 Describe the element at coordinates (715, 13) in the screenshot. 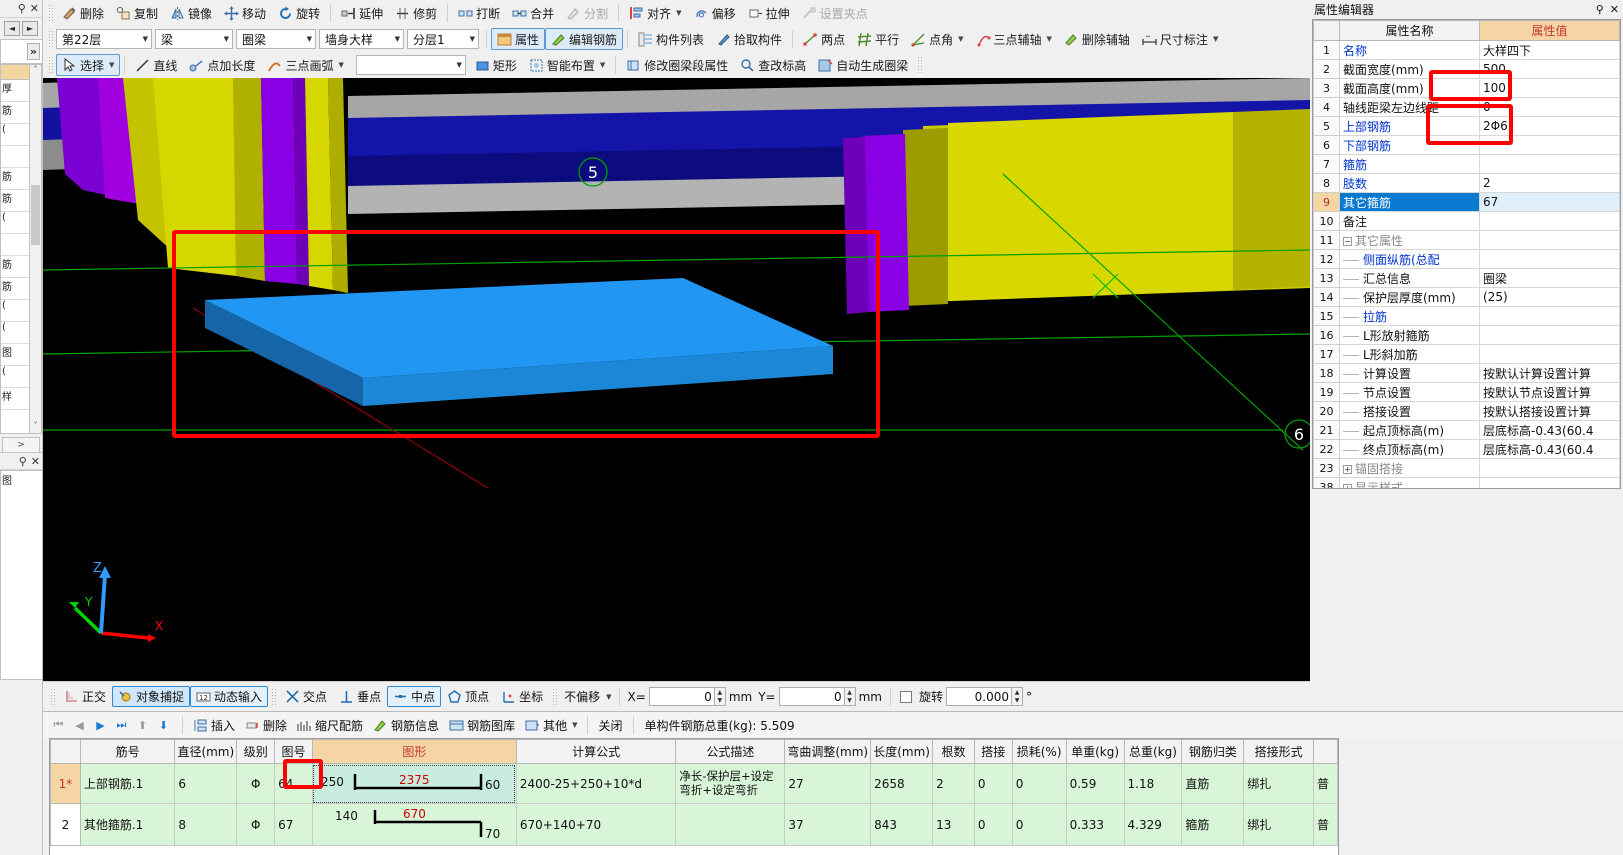

I see `toolbar-button-offset: 偏移` at that location.